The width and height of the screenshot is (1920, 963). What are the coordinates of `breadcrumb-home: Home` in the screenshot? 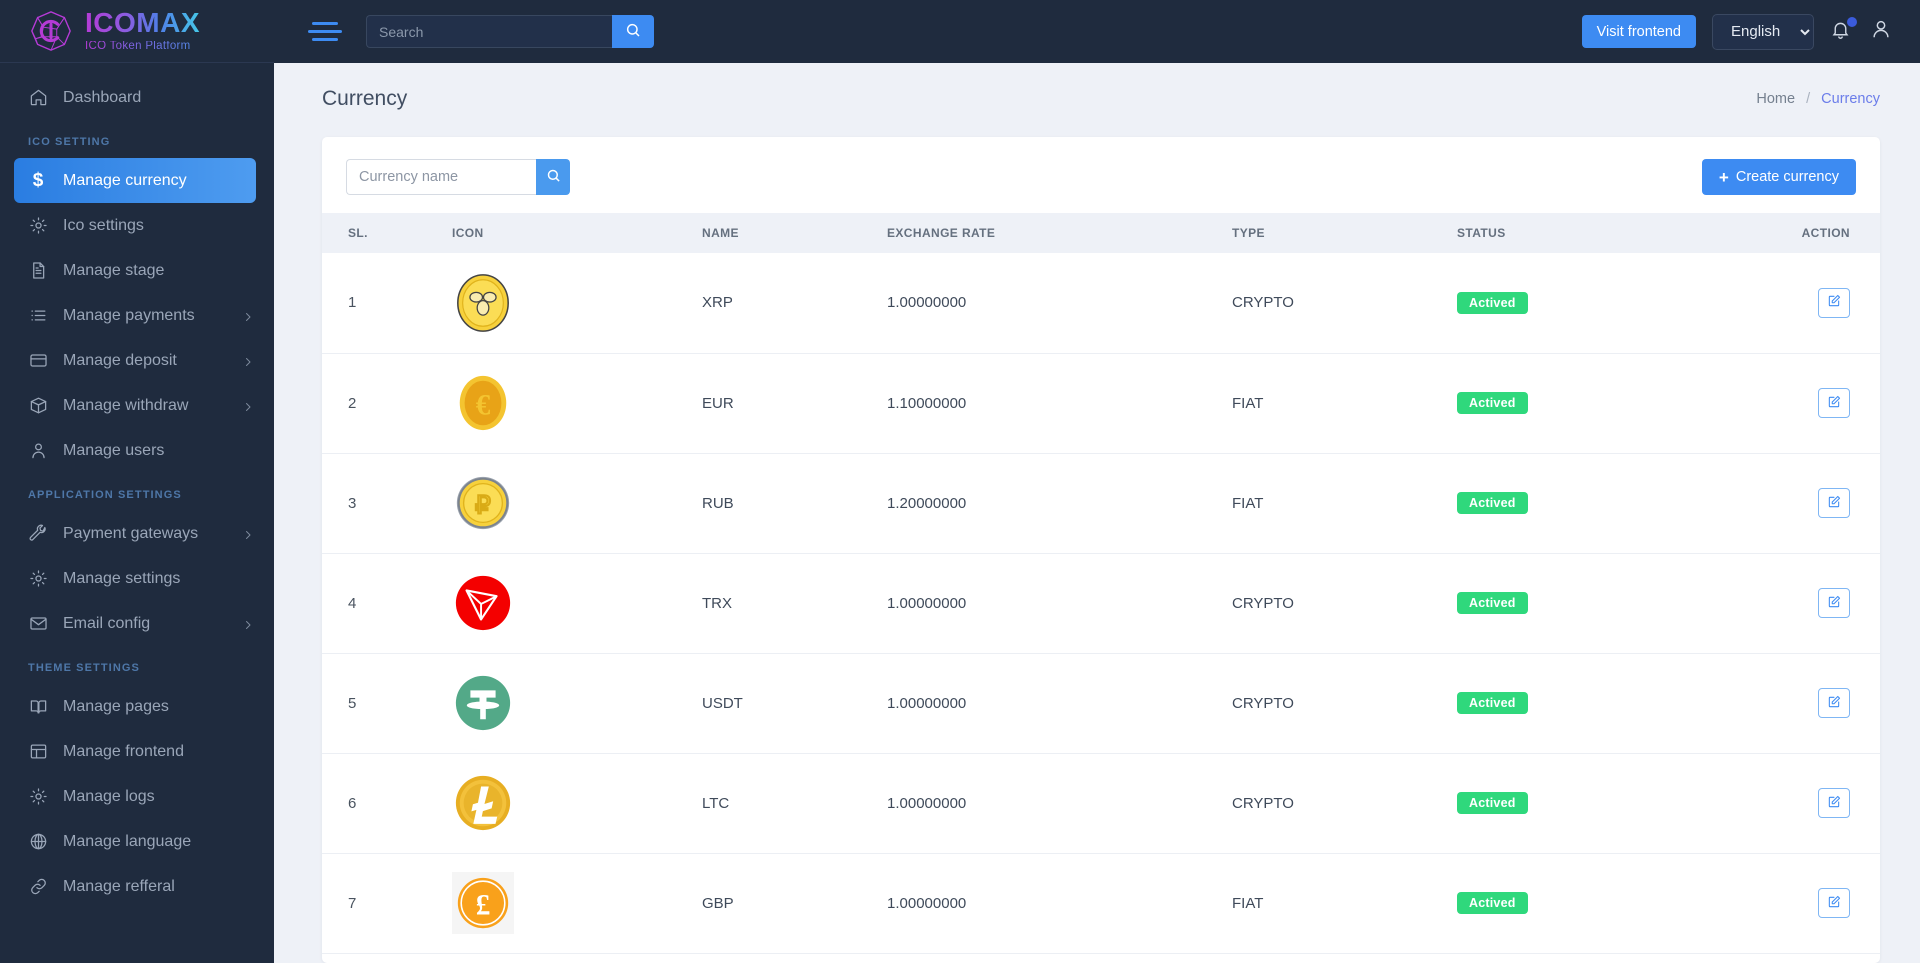 It's located at (1775, 99).